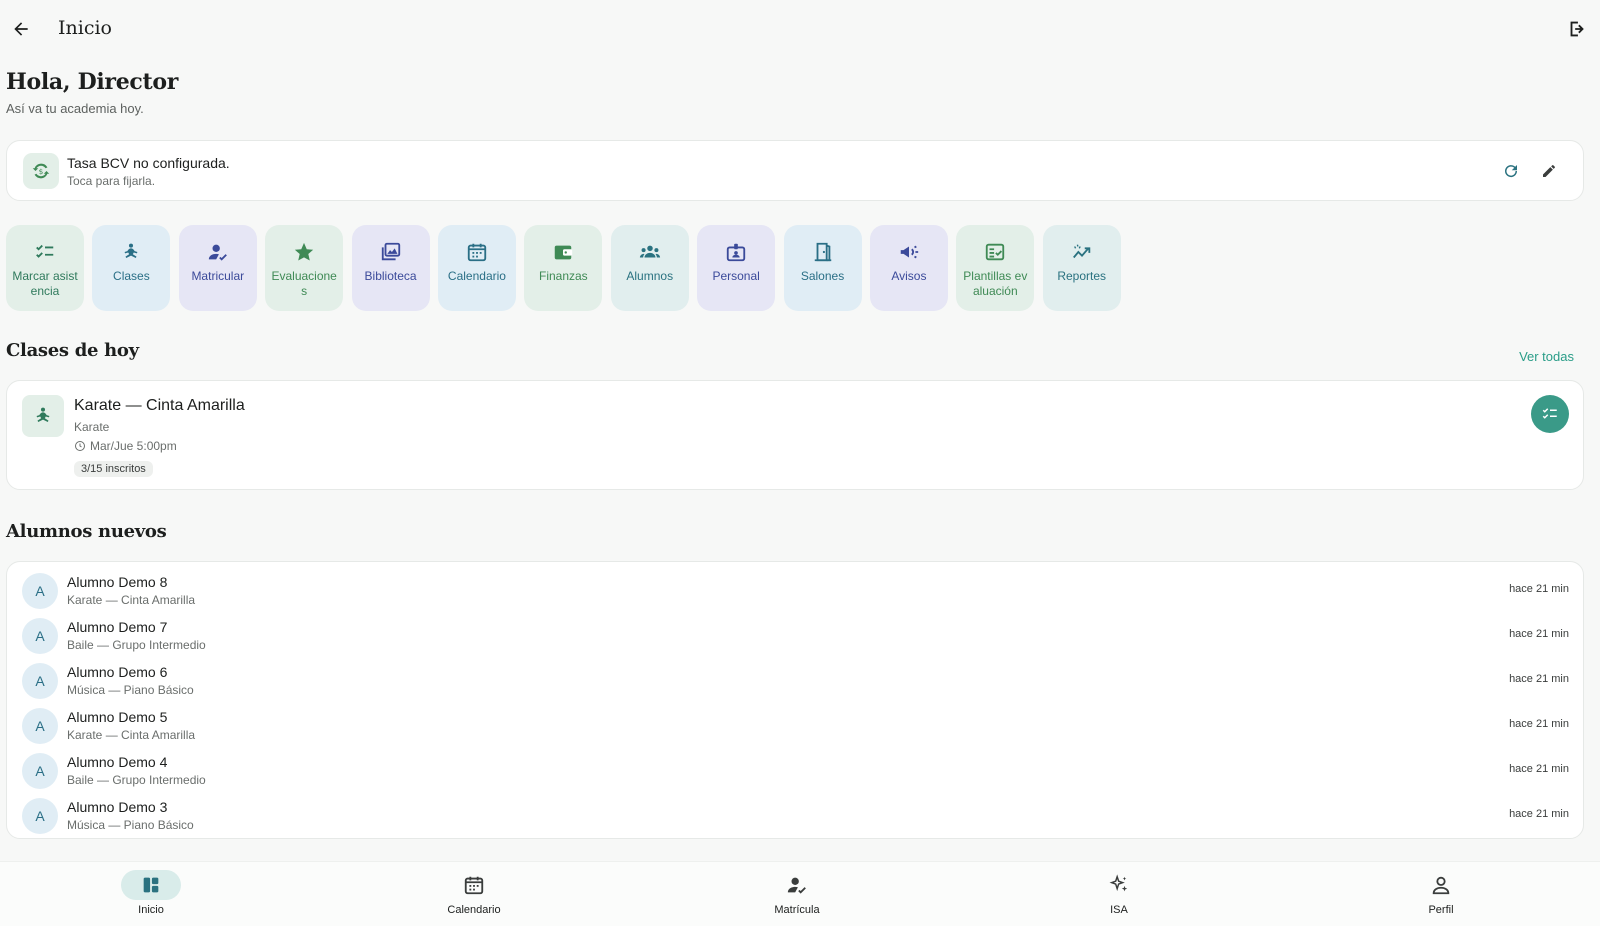 Image resolution: width=1600 pixels, height=926 pixels. Describe the element at coordinates (909, 276) in the screenshot. I see `quick-action-label: Avisos` at that location.